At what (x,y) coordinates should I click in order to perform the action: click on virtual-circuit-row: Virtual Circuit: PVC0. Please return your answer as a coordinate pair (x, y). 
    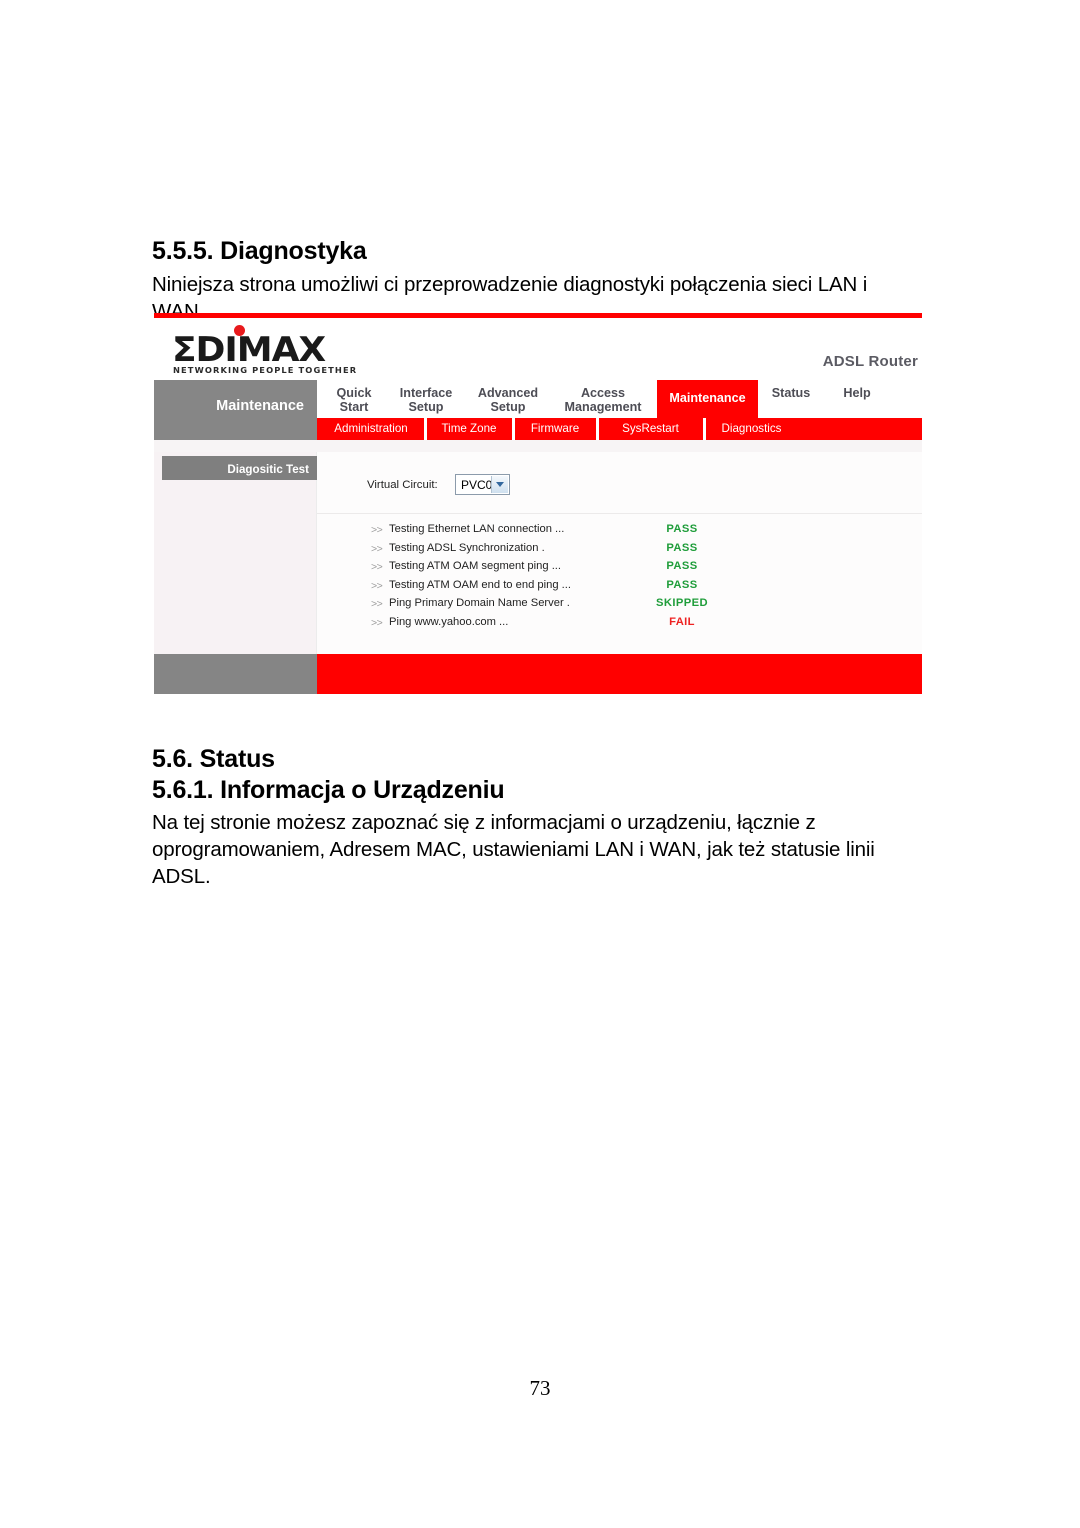
    Looking at the image, I should click on (619, 487).